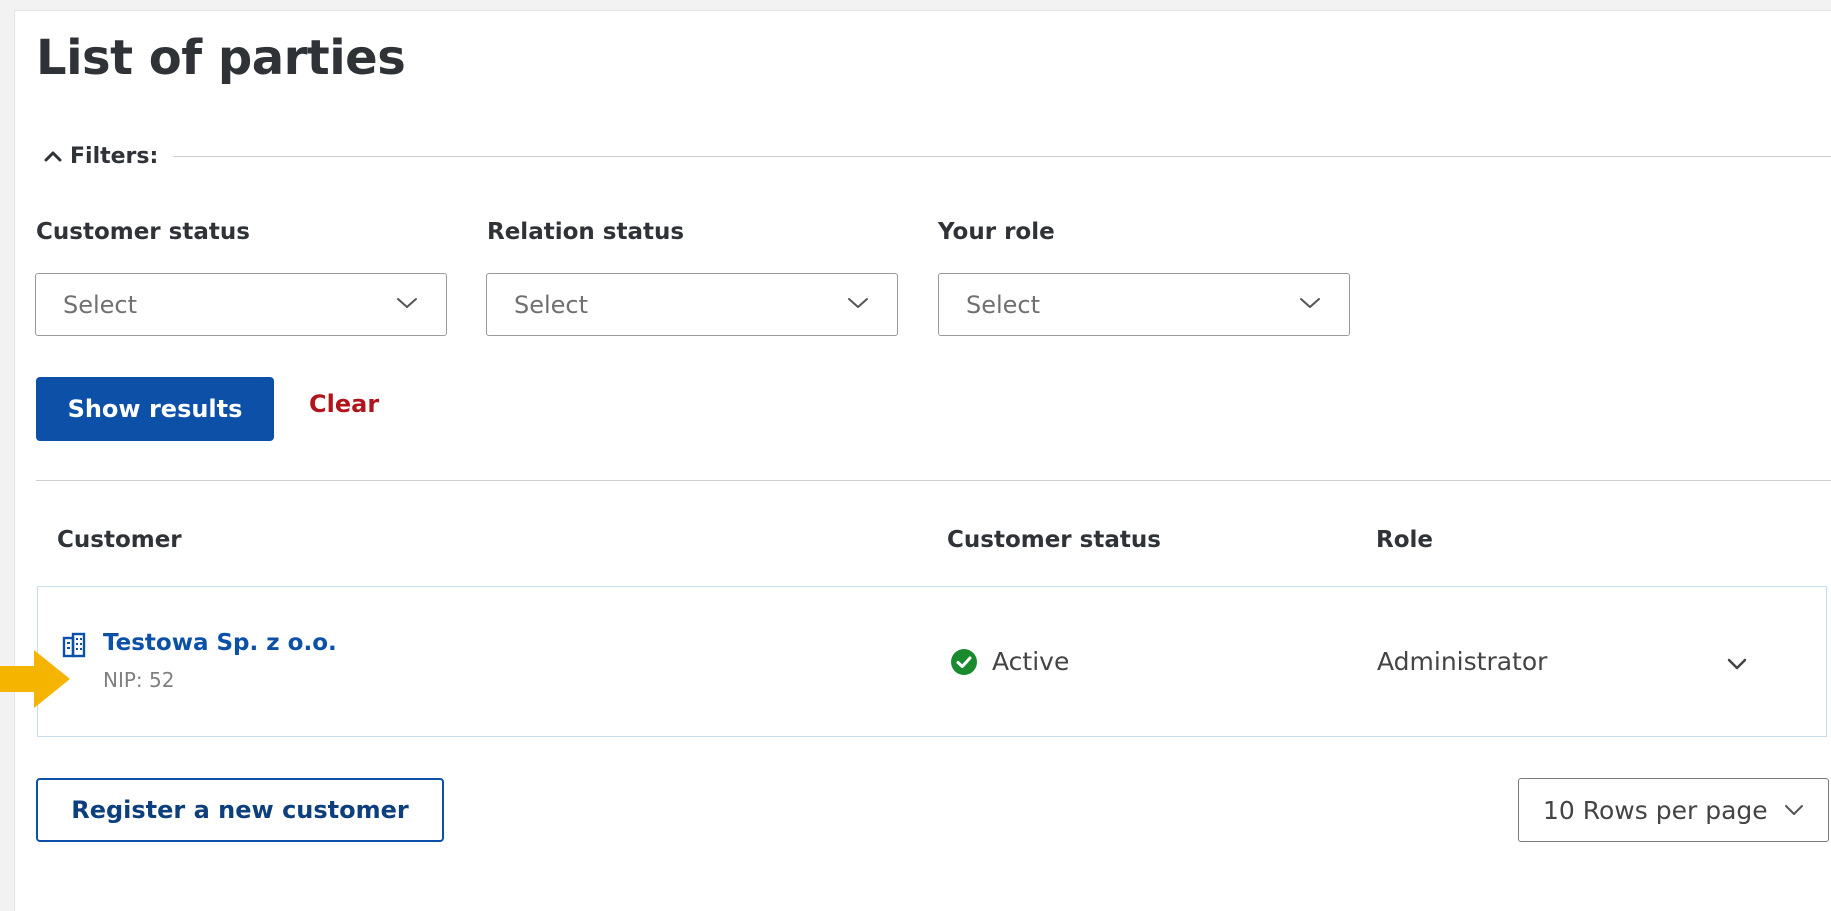  I want to click on section-divider, so click(933, 480).